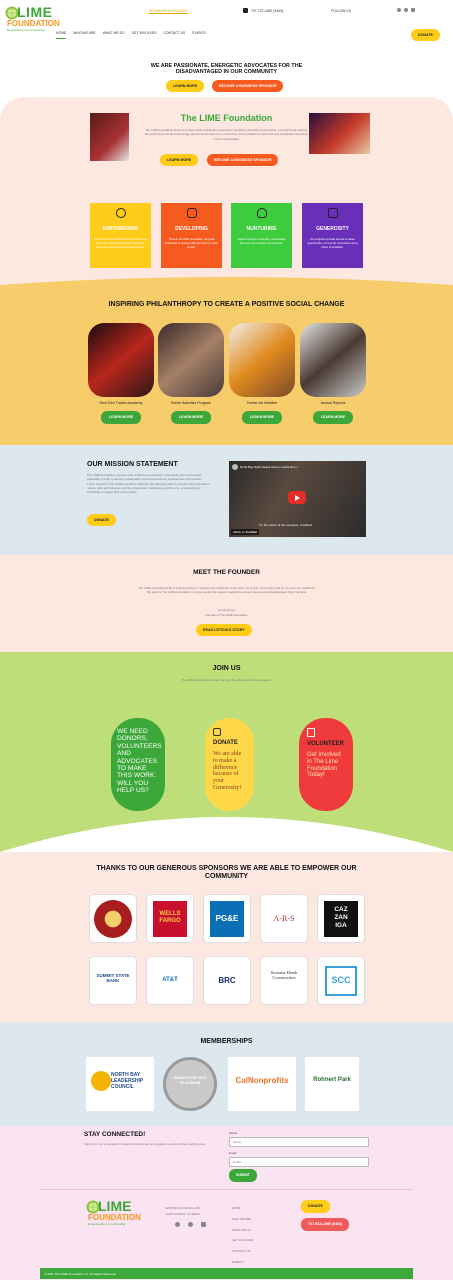 This screenshot has height=1280, width=453. Describe the element at coordinates (170, 918) in the screenshot. I see `sponsor-logo: WELLS FARGO` at that location.